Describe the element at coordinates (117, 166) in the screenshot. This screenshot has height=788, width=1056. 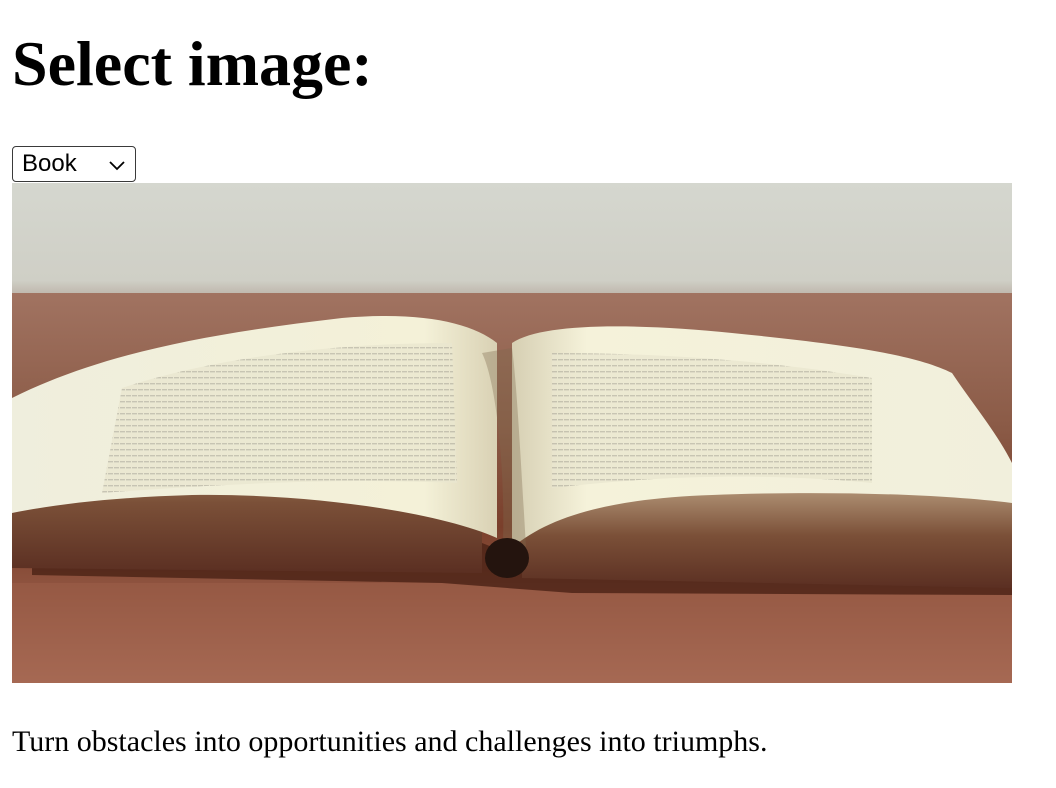
I see `chevron-down-icon` at that location.